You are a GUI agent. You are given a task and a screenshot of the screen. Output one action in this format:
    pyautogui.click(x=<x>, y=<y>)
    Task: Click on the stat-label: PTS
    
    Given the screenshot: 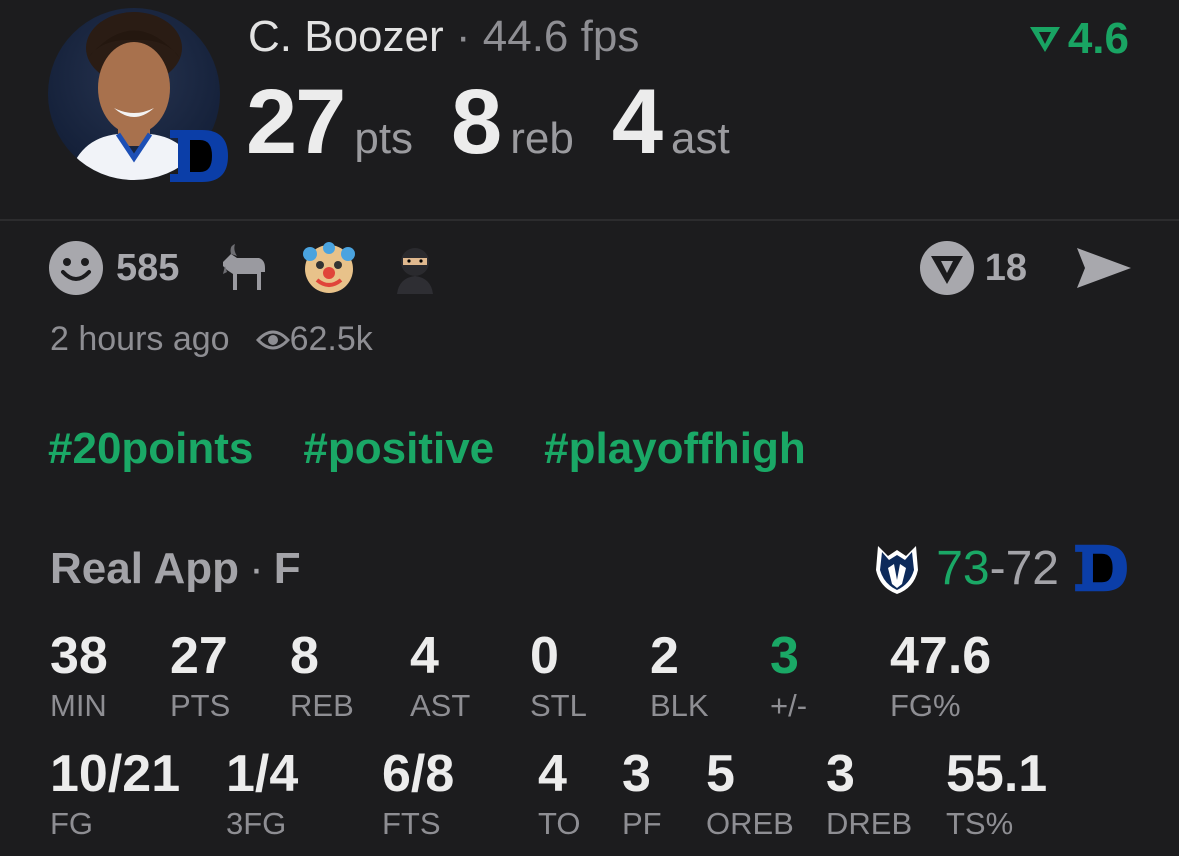 What is the action you would take?
    pyautogui.click(x=200, y=705)
    